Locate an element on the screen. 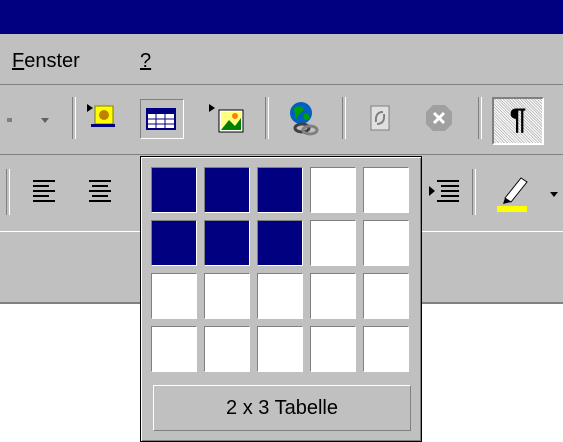  dropdown-arrow-button is located at coordinates (47, 118).